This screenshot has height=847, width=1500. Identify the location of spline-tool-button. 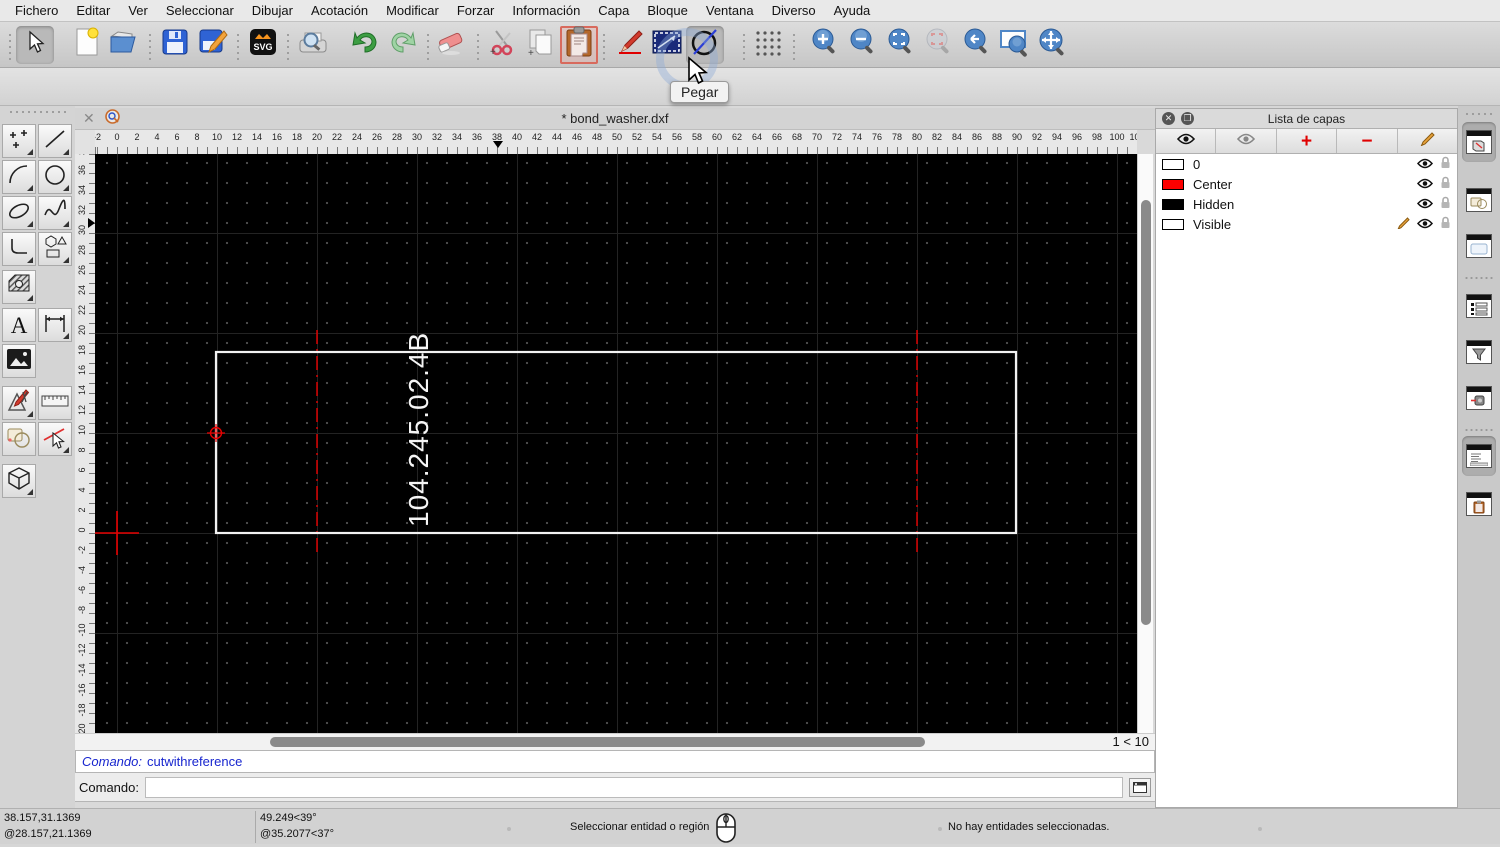
(55, 213).